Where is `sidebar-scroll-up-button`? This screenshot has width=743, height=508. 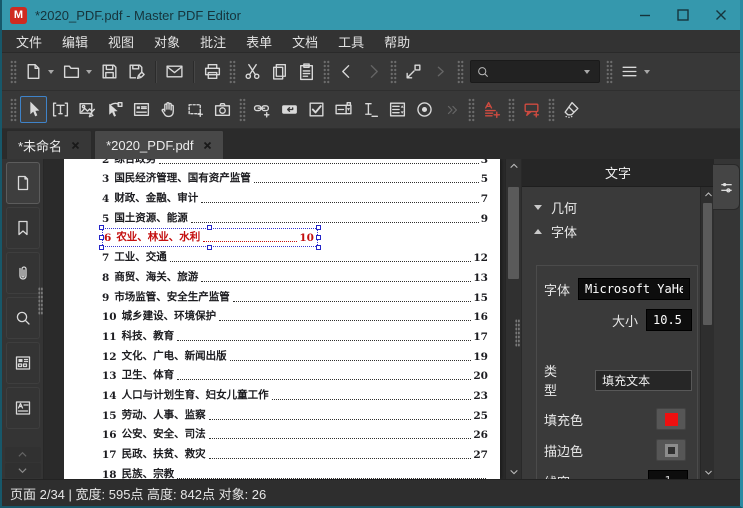
sidebar-scroll-up-button is located at coordinates (22, 454).